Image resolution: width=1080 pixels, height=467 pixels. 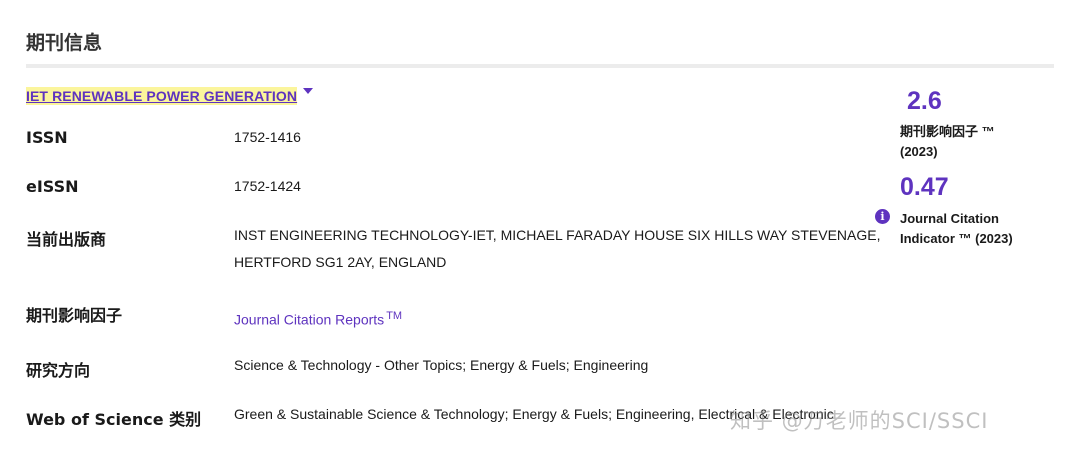 I want to click on impact-factor-label: 期刊影响因子, so click(x=74, y=315).